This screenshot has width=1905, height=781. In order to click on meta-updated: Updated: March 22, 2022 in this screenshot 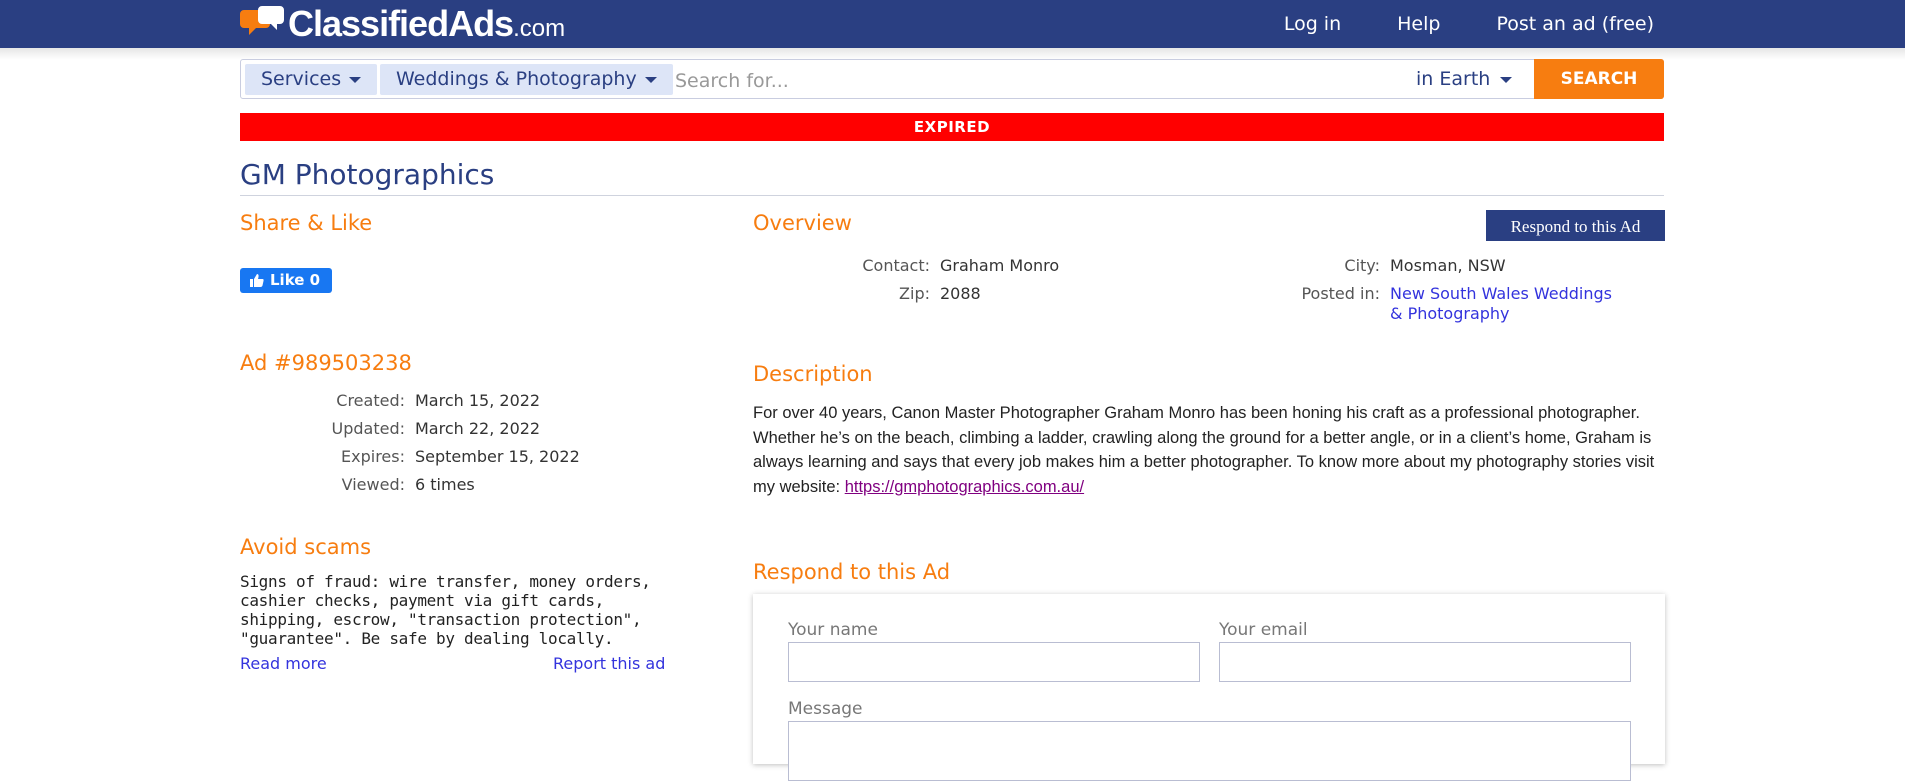, I will do `click(390, 428)`.